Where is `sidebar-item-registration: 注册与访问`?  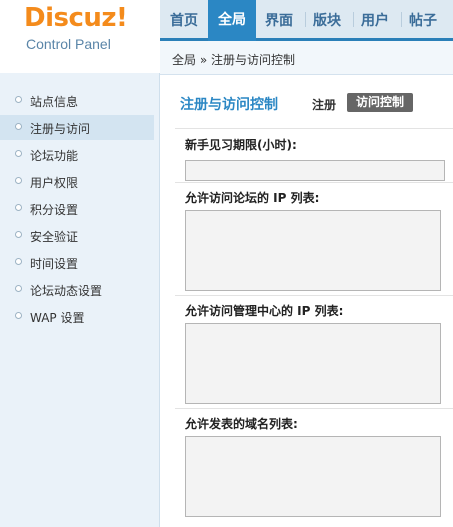 sidebar-item-registration: 注册与访问 is located at coordinates (77, 127).